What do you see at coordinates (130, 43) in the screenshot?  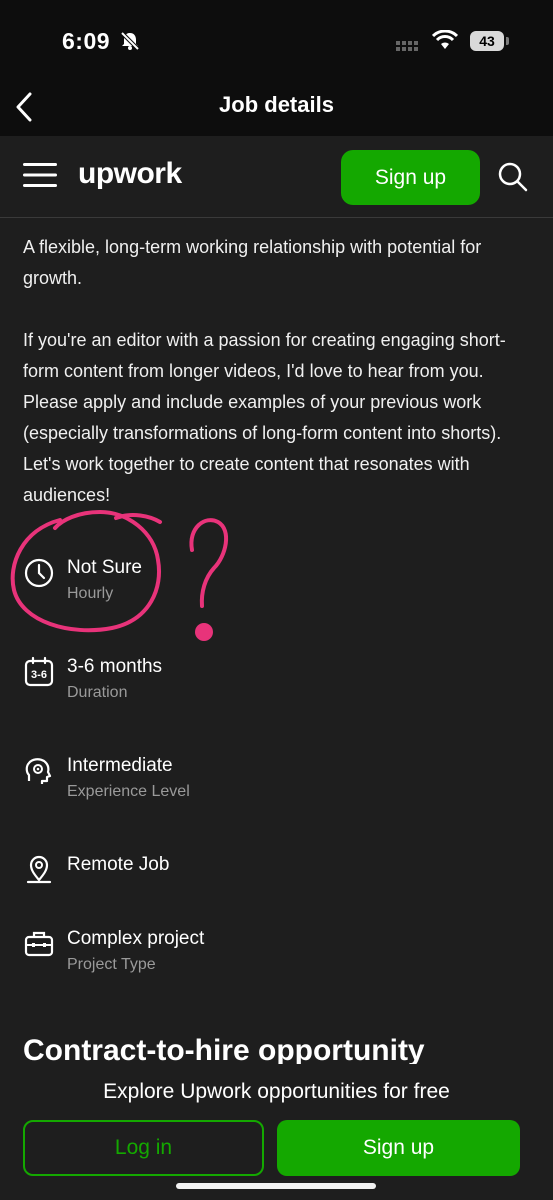 I see `bell-muted-icon` at bounding box center [130, 43].